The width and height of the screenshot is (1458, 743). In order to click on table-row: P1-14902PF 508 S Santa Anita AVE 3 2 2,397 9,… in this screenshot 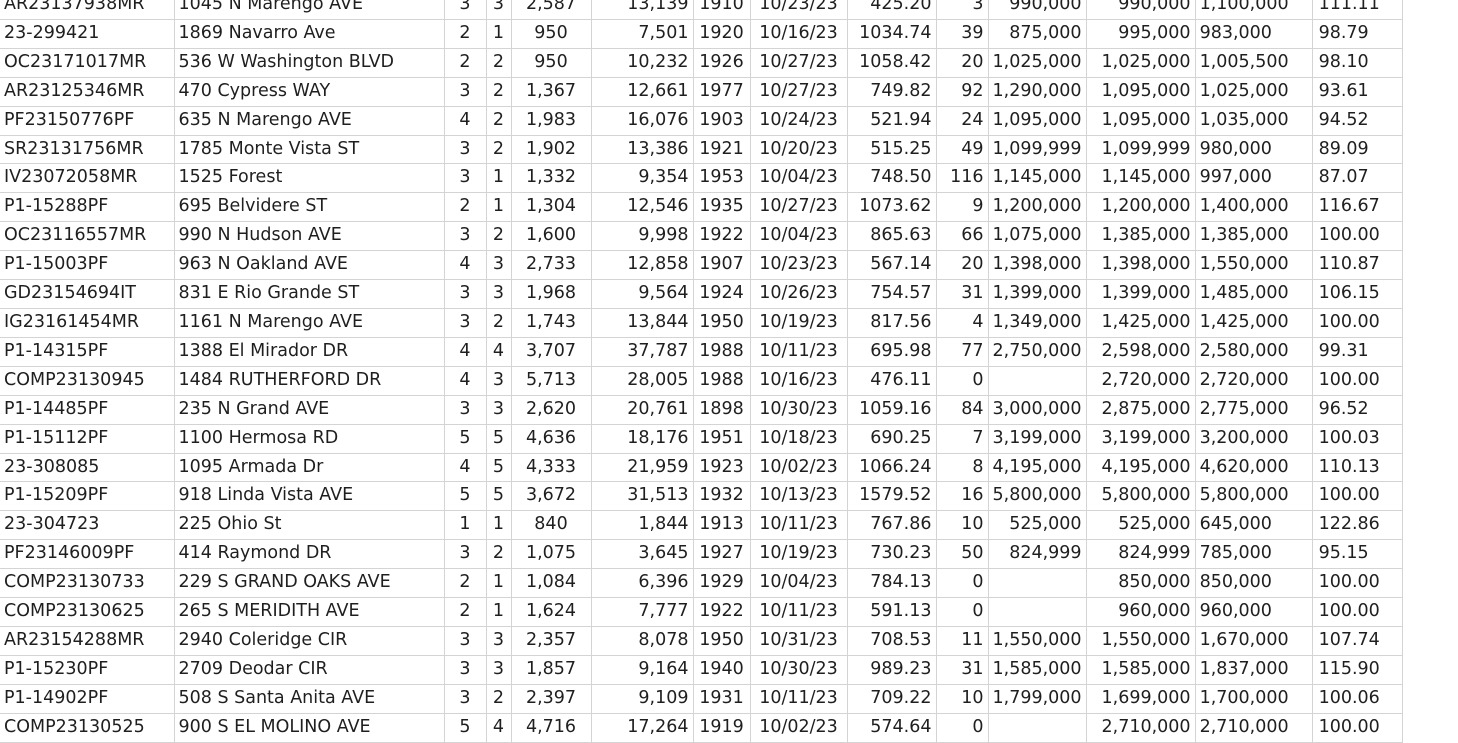, I will do `click(701, 699)`.